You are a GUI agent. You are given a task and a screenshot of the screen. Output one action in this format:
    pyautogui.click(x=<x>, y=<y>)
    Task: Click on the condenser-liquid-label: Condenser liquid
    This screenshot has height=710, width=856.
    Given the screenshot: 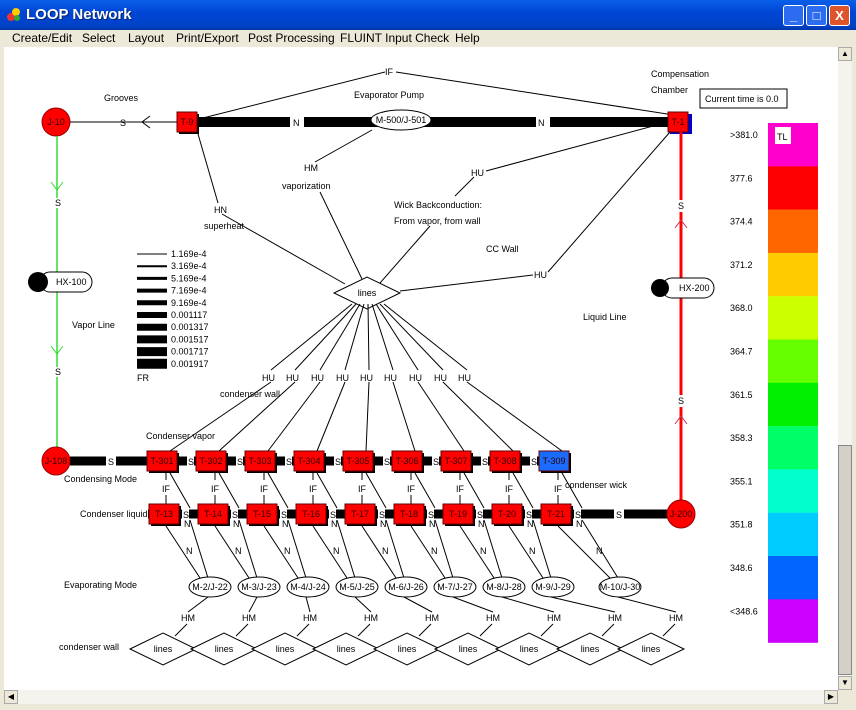 What is the action you would take?
    pyautogui.click(x=114, y=514)
    